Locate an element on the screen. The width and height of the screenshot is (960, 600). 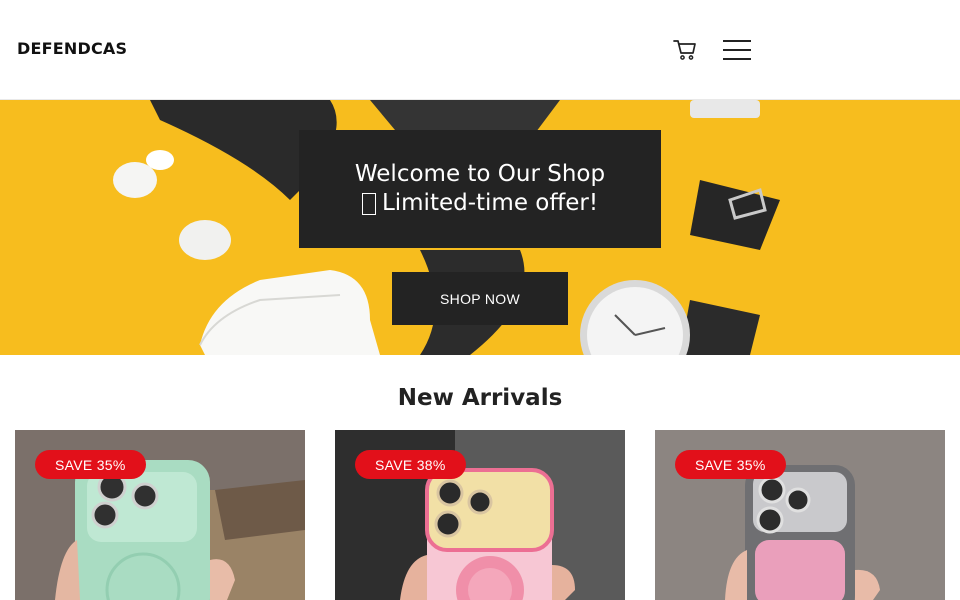
shop-now-button: SHOP NOW is located at coordinates (480, 298).